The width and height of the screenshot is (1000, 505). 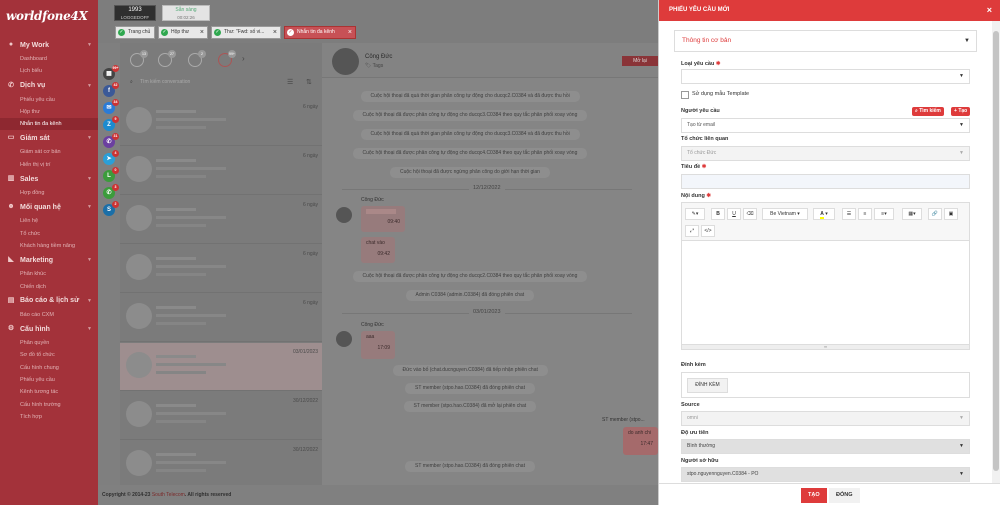 I want to click on align-icon: ≡▾, so click(x=884, y=214).